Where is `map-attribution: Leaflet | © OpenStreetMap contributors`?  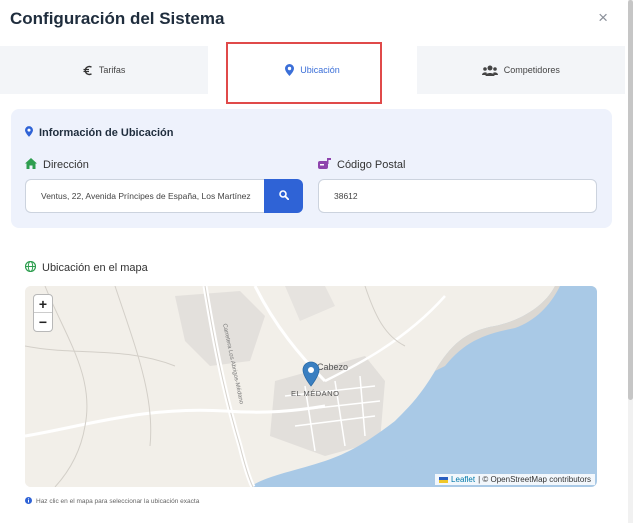 map-attribution: Leaflet | © OpenStreetMap contributors is located at coordinates (515, 479).